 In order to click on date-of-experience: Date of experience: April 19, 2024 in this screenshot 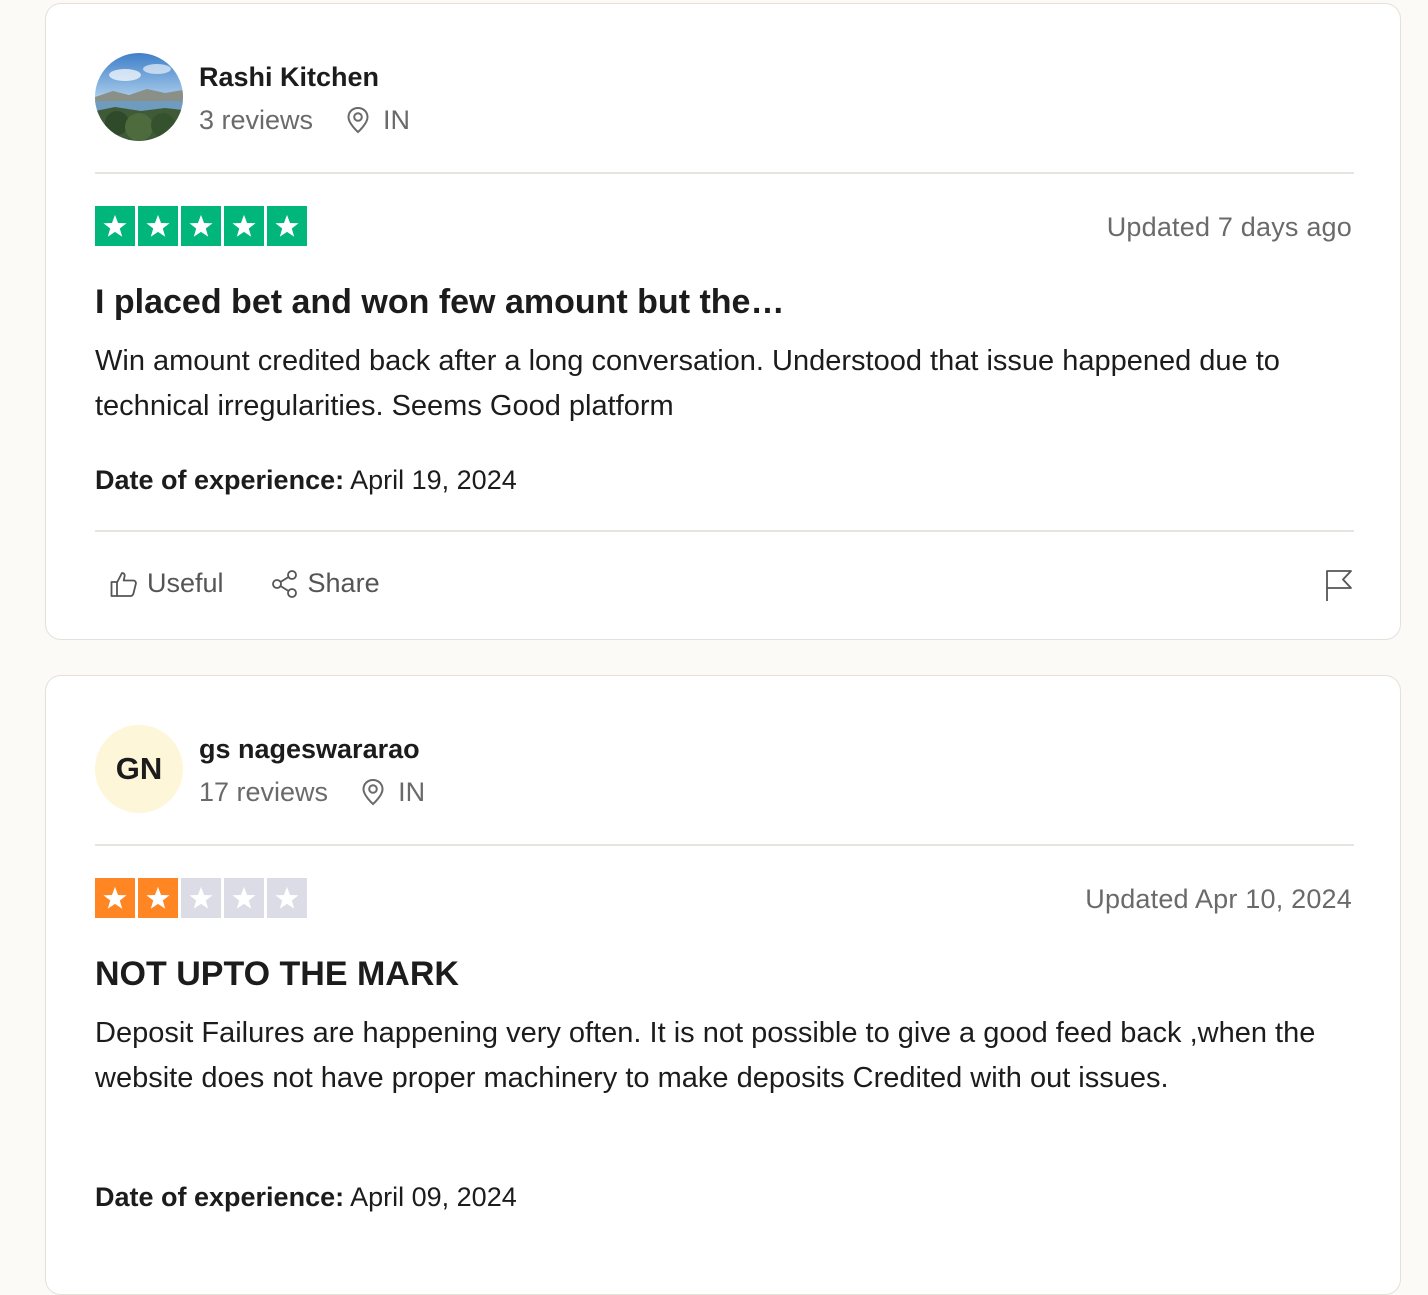, I will do `click(306, 480)`.